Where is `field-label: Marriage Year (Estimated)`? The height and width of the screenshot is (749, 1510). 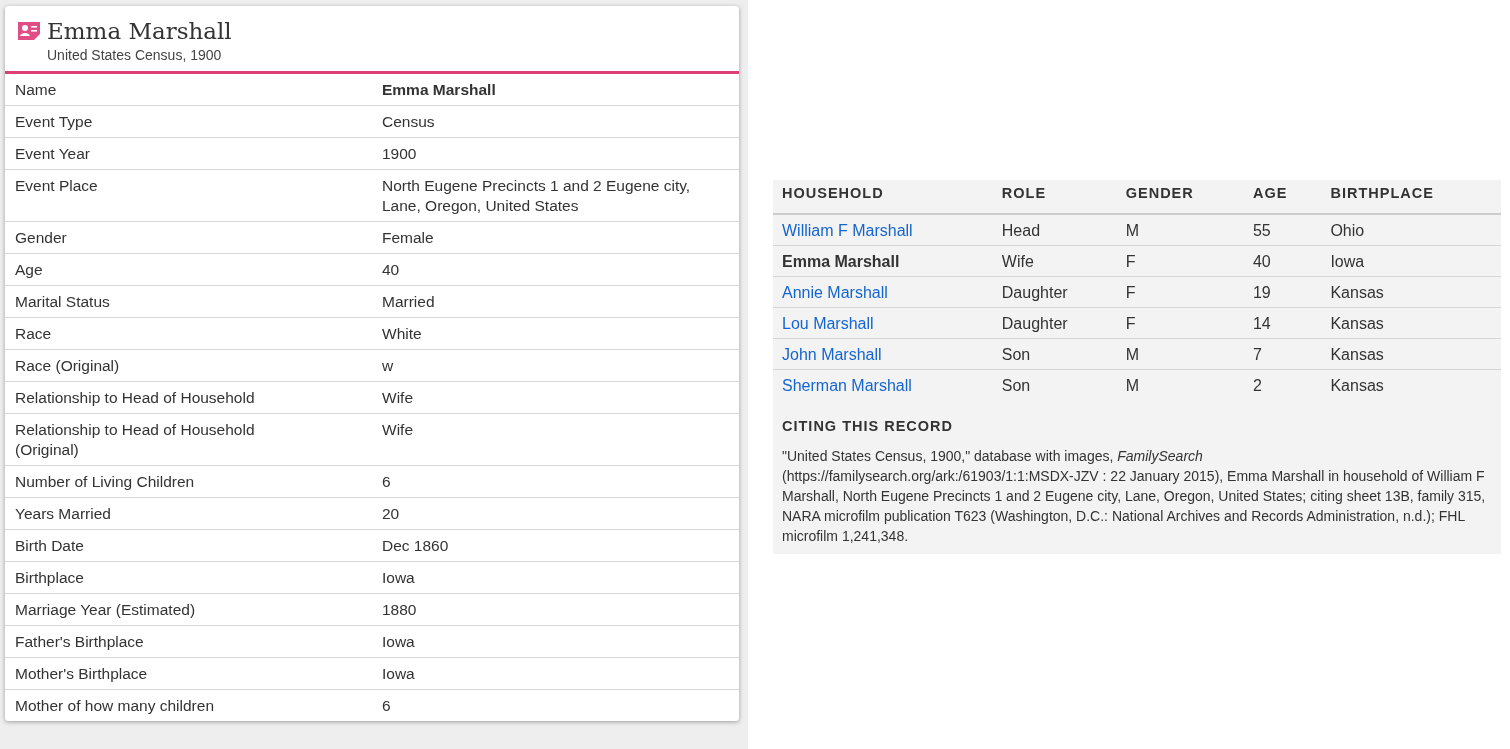 field-label: Marriage Year (Estimated) is located at coordinates (106, 610).